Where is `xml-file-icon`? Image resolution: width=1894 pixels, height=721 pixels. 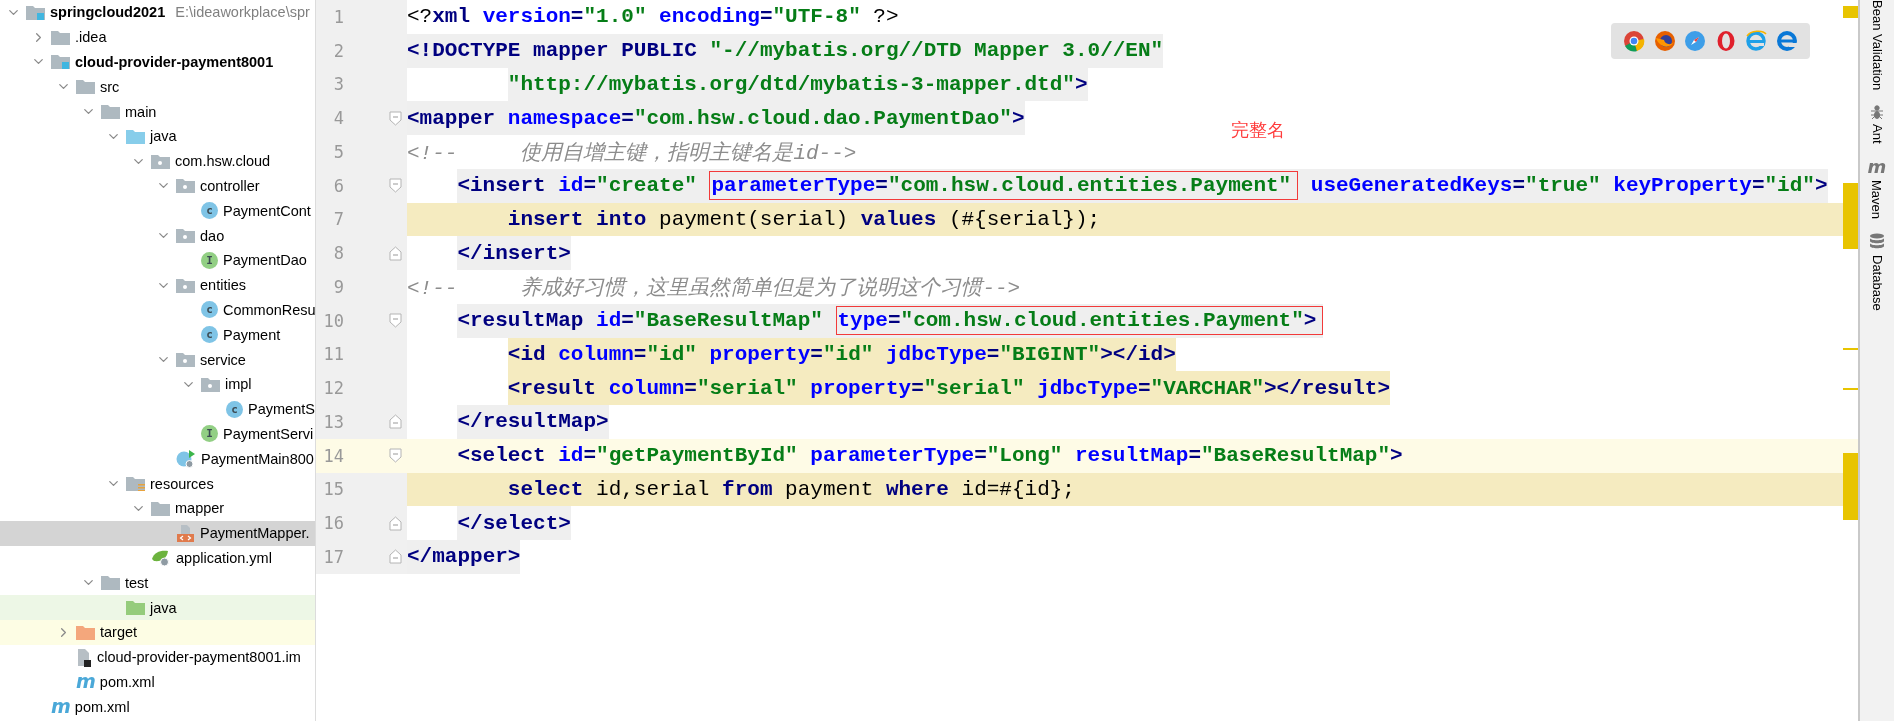 xml-file-icon is located at coordinates (185, 533).